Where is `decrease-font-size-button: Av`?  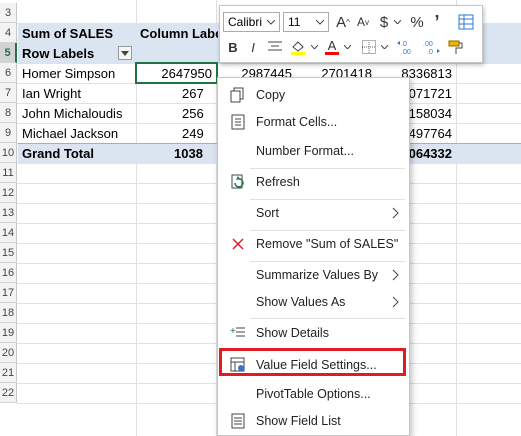
decrease-font-size-button: Av is located at coordinates (363, 22).